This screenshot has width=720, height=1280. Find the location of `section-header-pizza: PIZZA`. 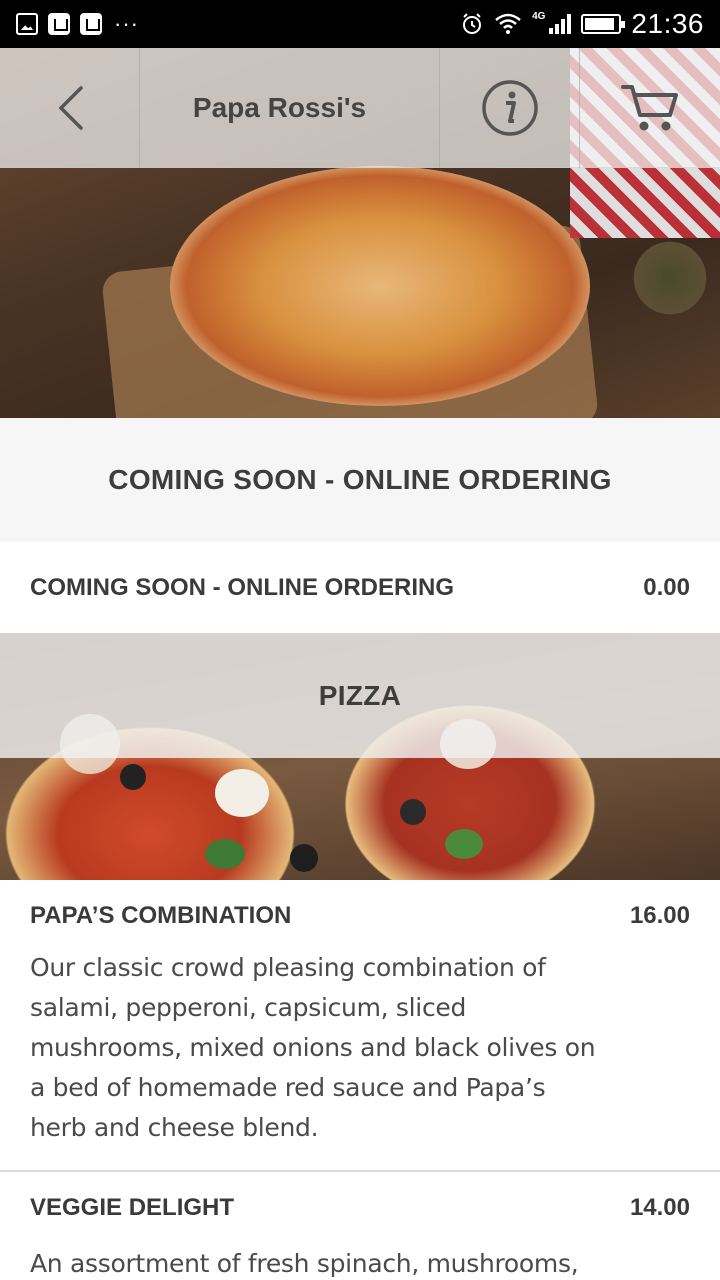

section-header-pizza: PIZZA is located at coordinates (360, 696).